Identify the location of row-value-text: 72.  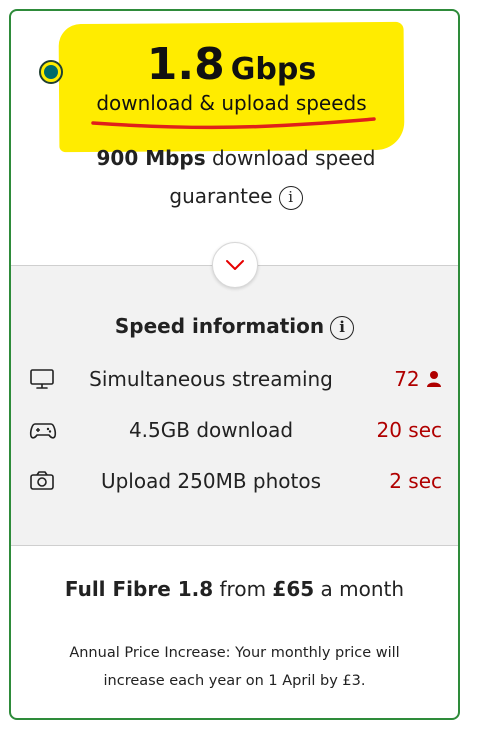
(407, 379).